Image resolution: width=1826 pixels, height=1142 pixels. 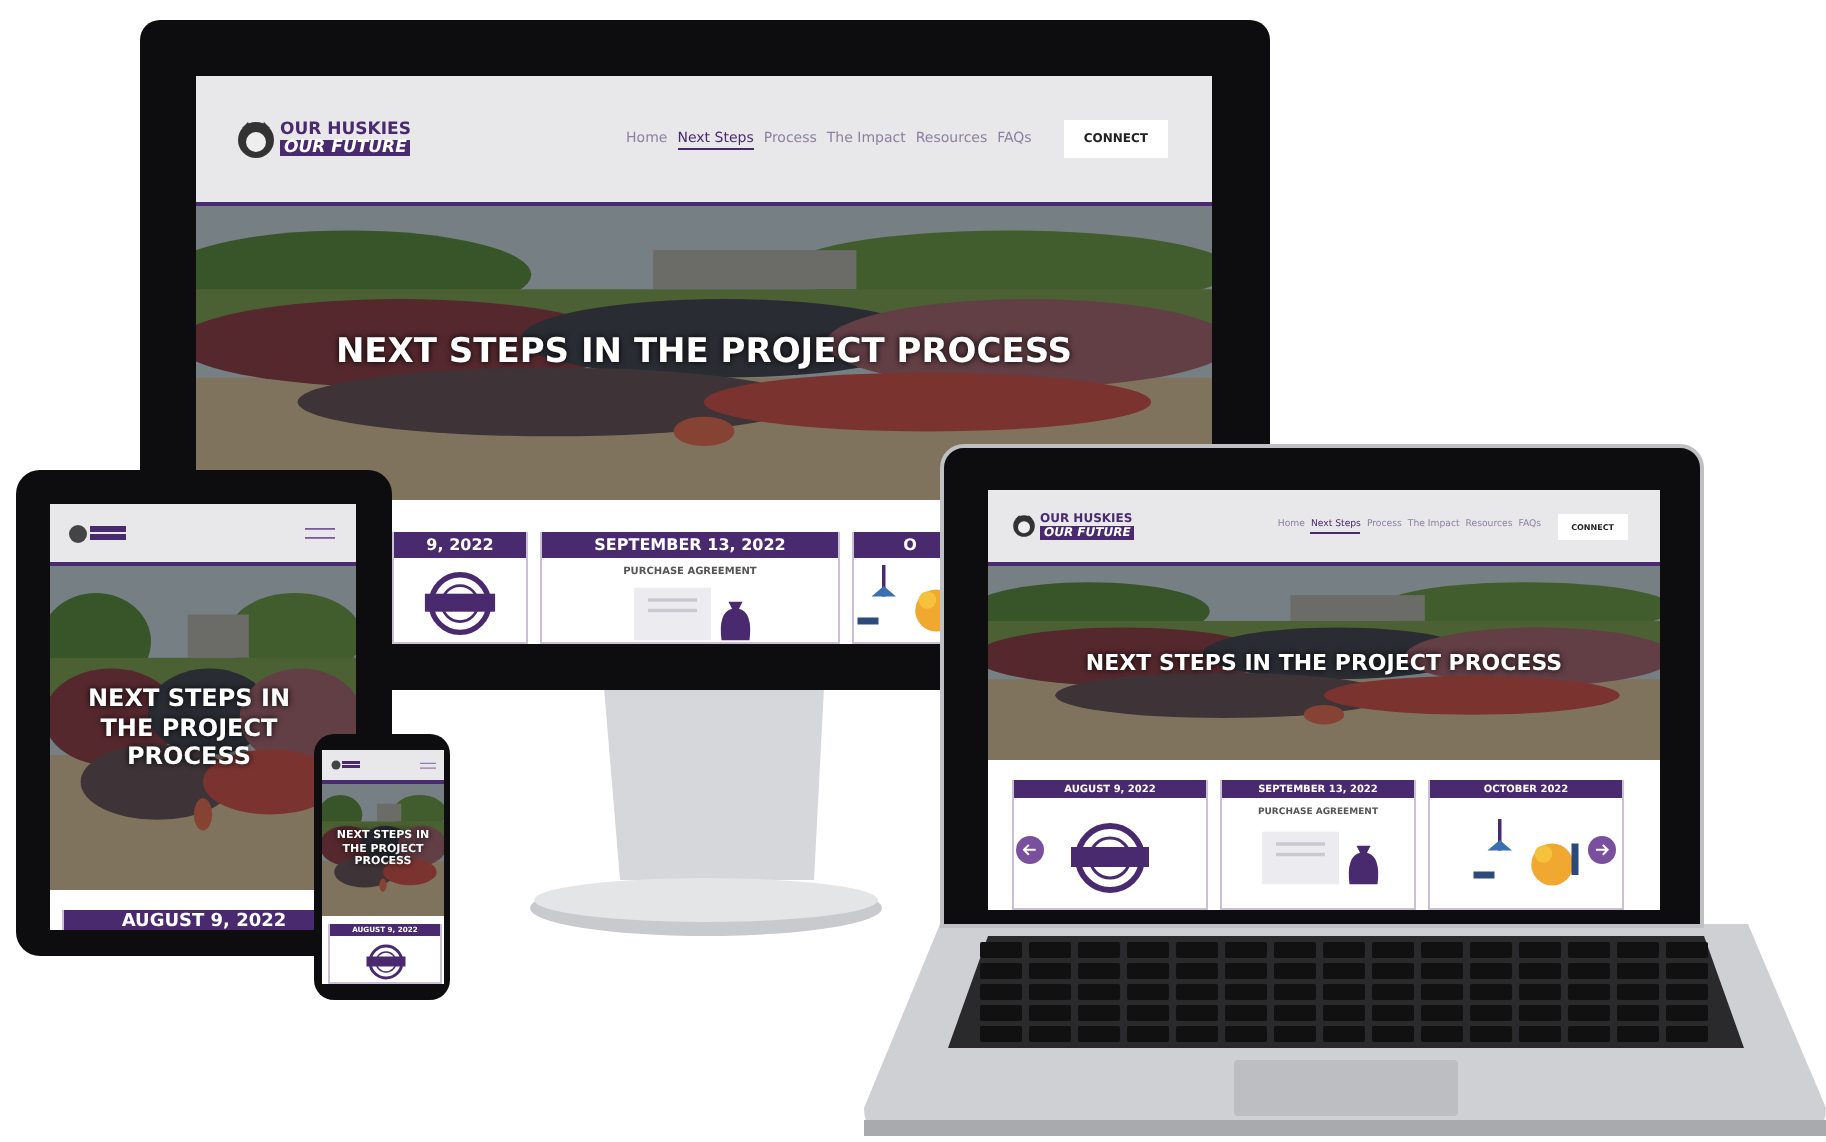 I want to click on arrow-right-icon, so click(x=1602, y=849).